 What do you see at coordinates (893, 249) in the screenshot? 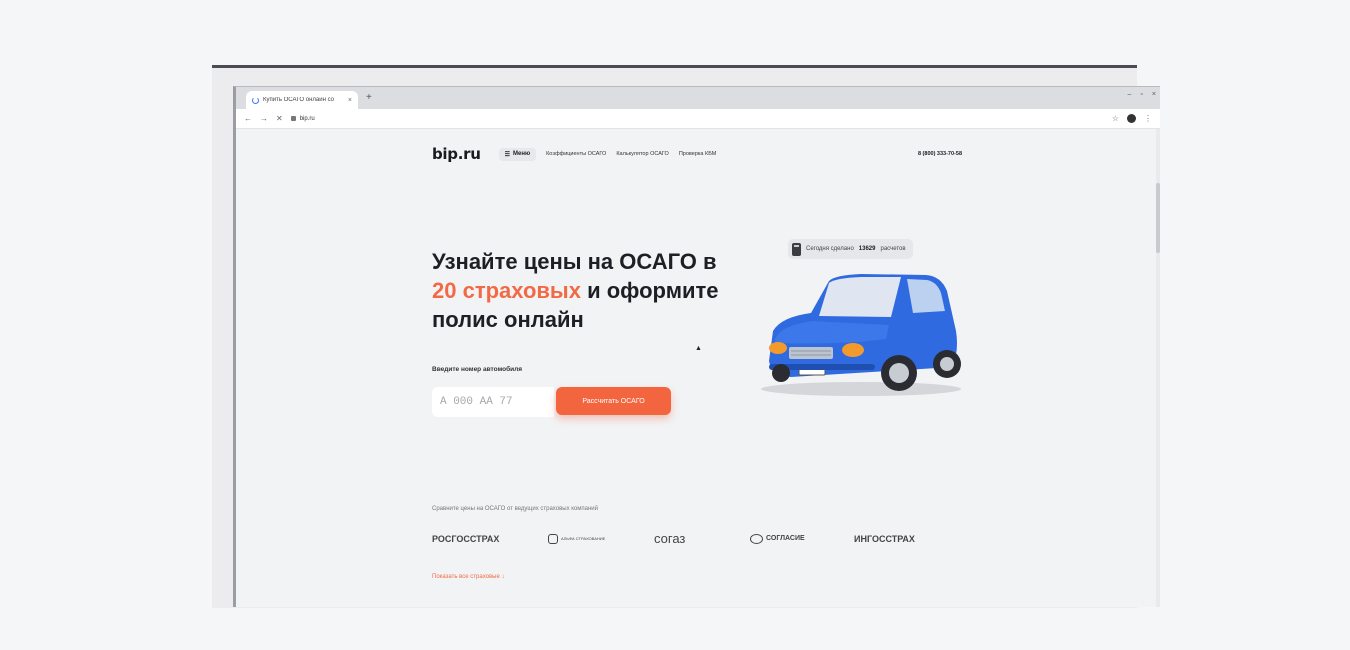
I see `counter-suffix: расчетов` at bounding box center [893, 249].